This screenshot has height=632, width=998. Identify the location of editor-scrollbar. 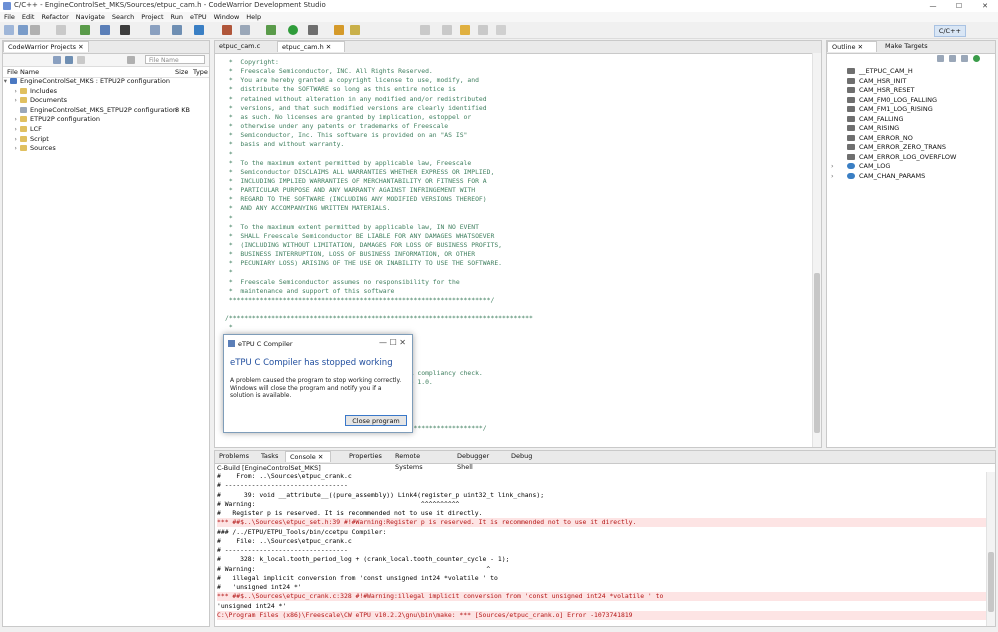
(816, 250).